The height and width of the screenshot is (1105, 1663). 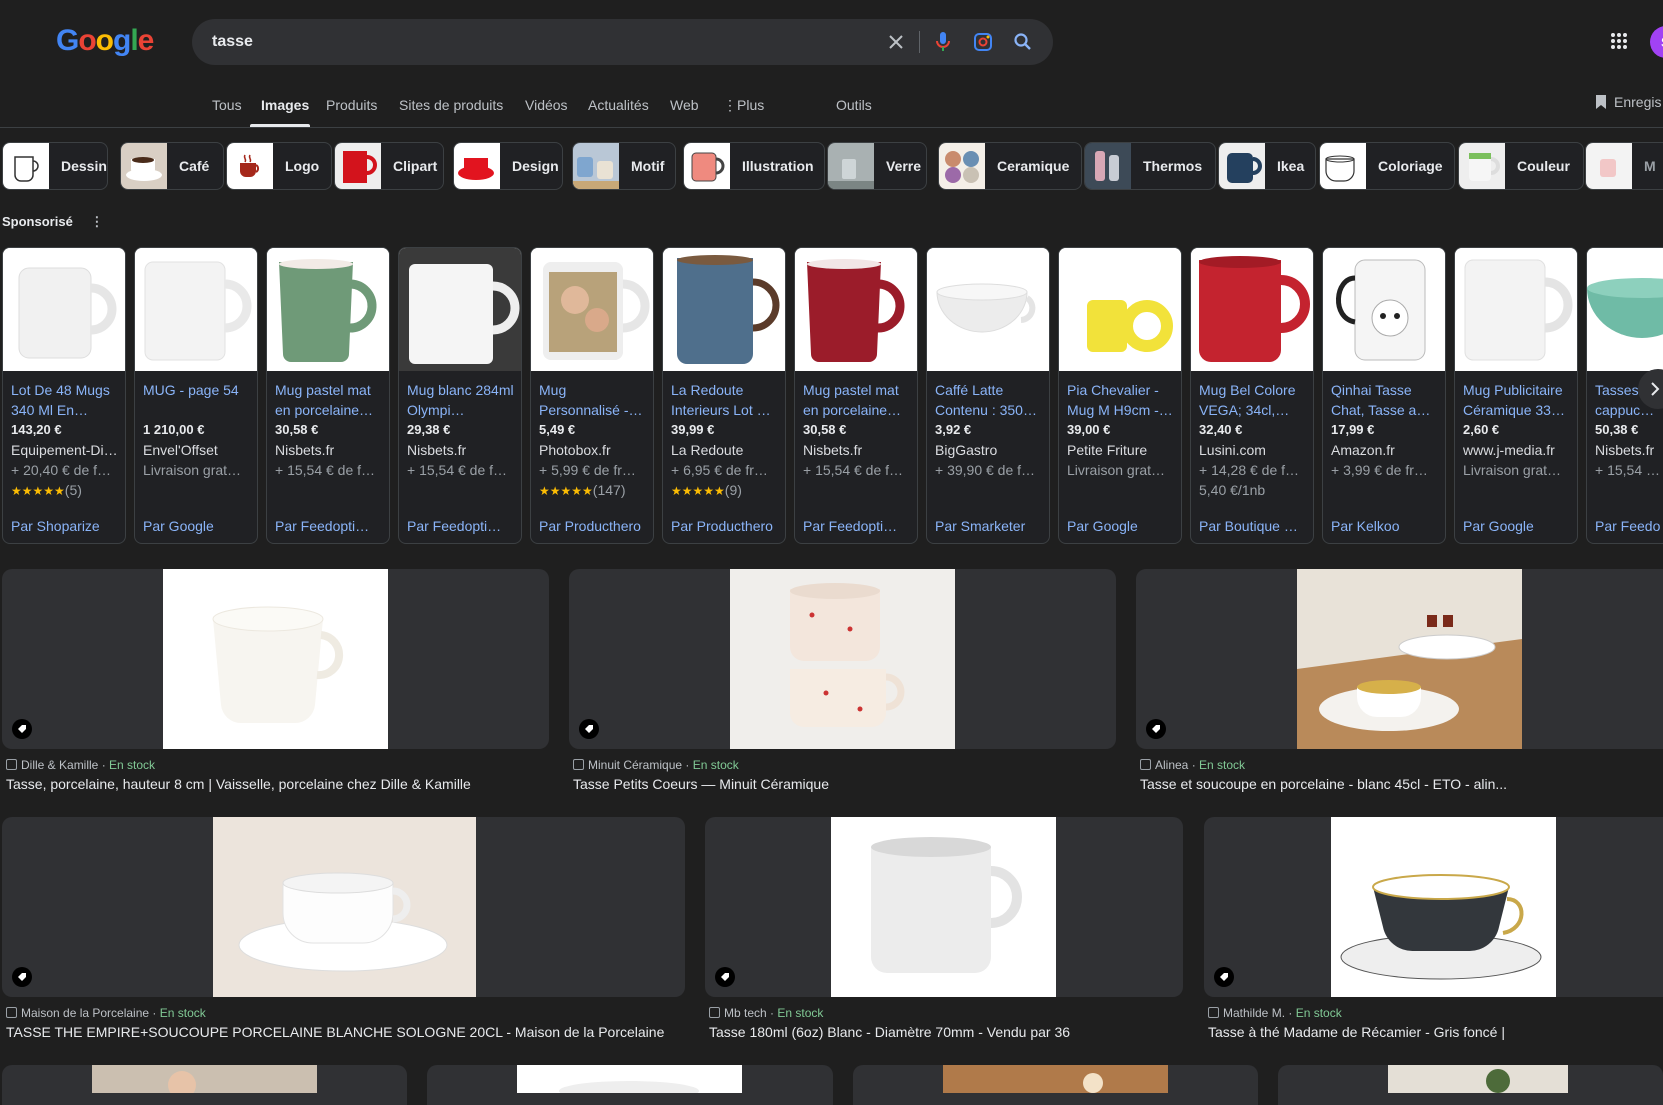 I want to click on tab-web: Web, so click(x=684, y=105).